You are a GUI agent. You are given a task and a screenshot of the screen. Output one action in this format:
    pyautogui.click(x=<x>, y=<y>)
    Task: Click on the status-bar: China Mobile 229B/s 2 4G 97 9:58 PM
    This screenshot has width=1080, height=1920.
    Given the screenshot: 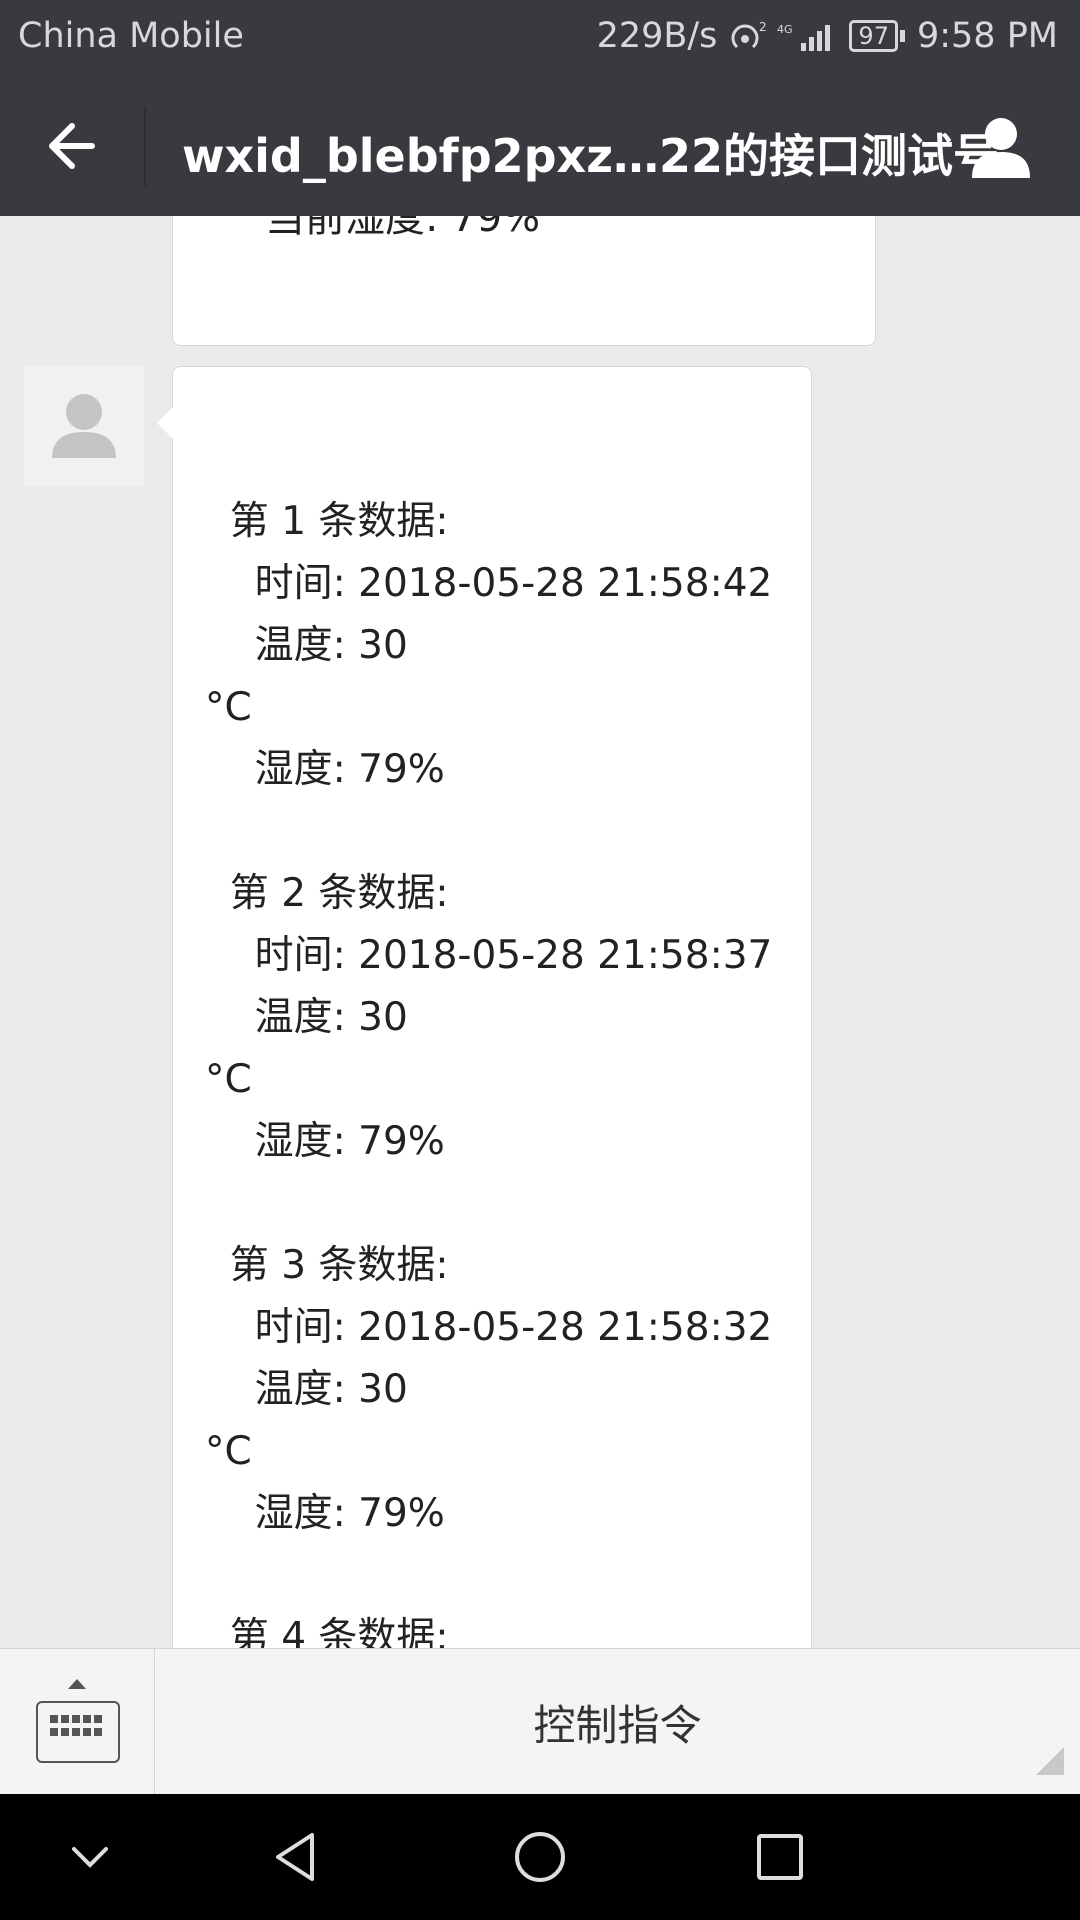 What is the action you would take?
    pyautogui.click(x=540, y=38)
    